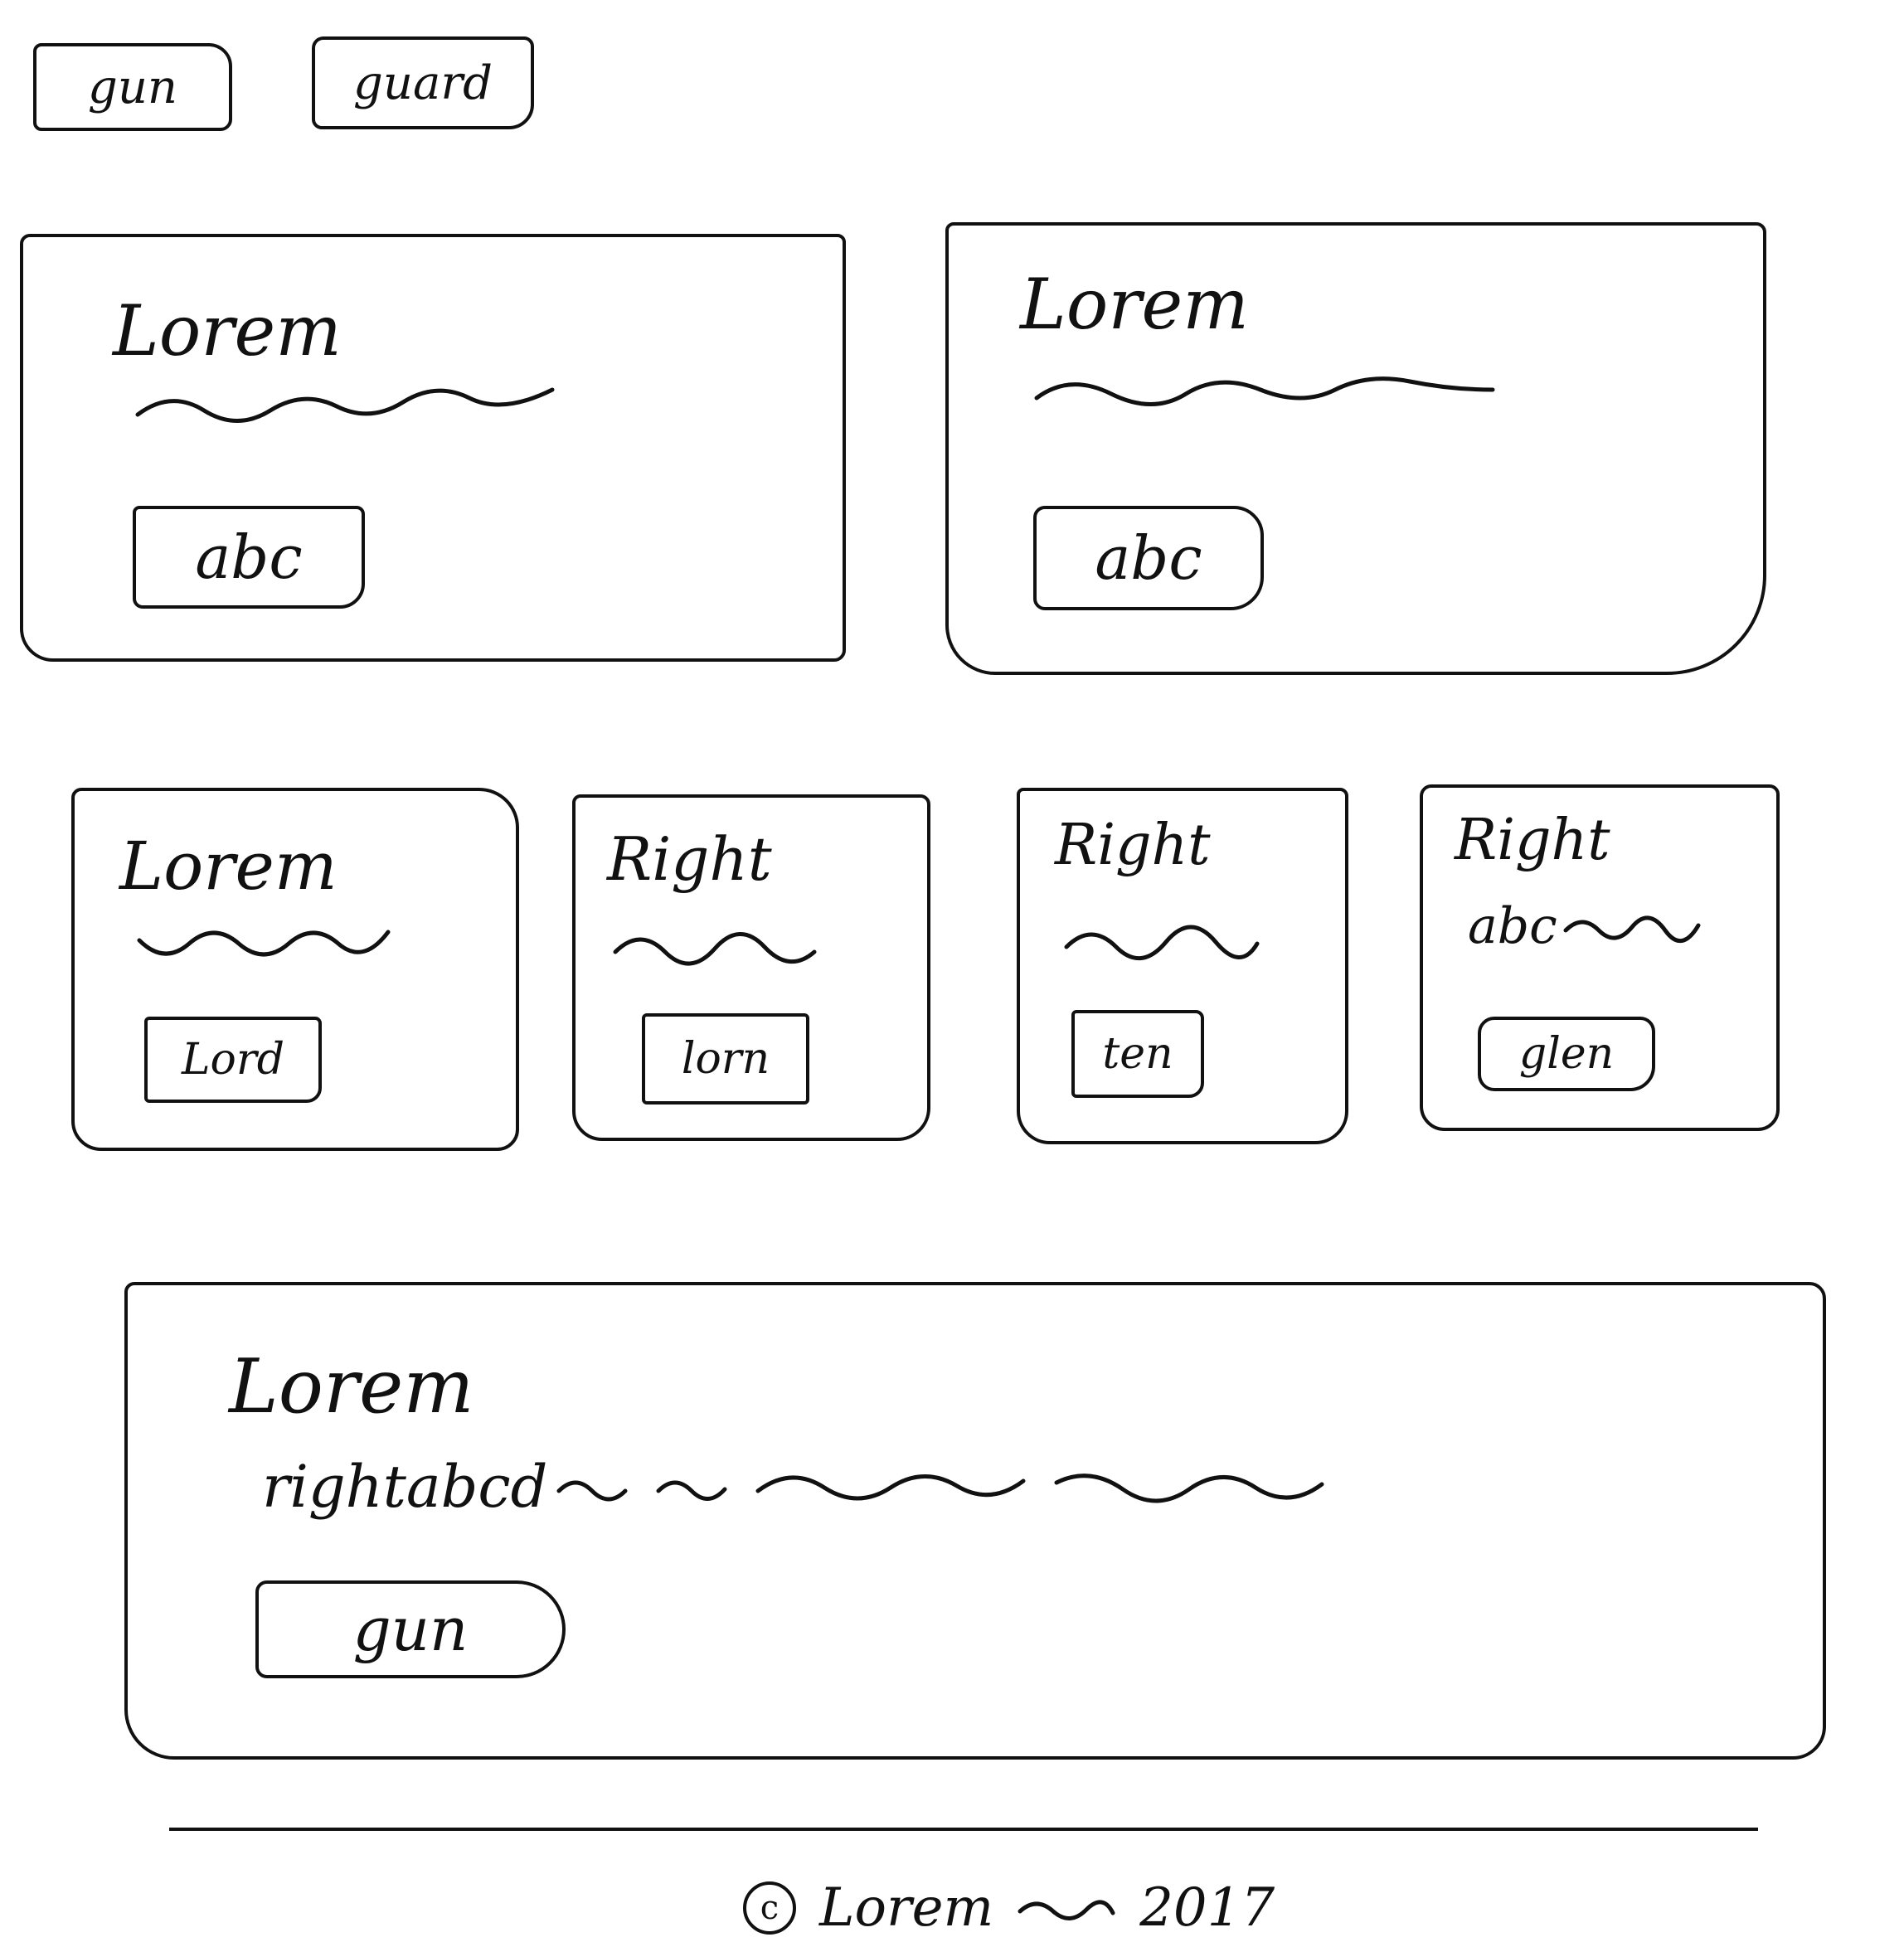 The height and width of the screenshot is (1942, 1904). I want to click on footer-brand: Lorem, so click(906, 1908).